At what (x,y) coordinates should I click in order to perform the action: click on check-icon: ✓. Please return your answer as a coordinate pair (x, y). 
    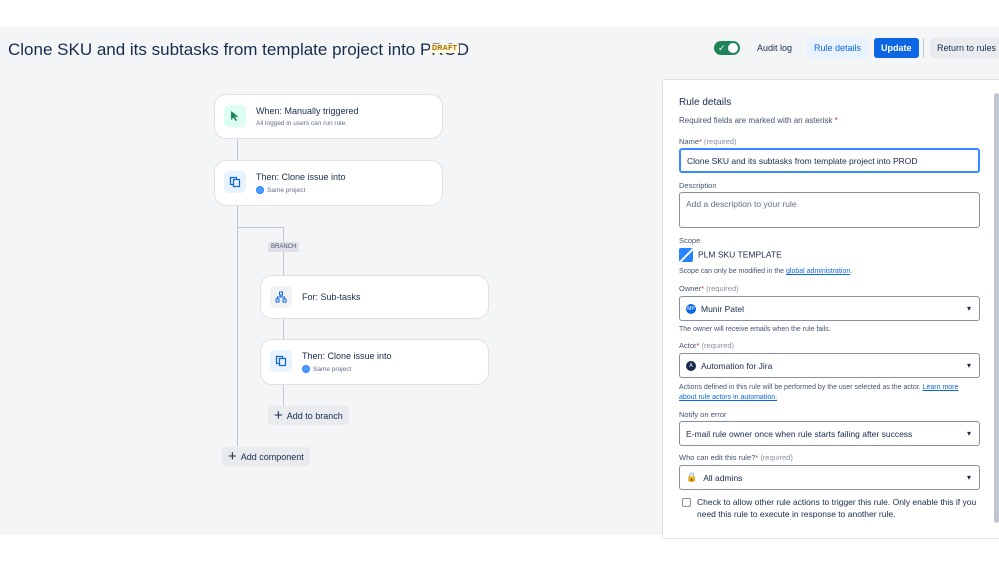
    Looking at the image, I should click on (722, 48).